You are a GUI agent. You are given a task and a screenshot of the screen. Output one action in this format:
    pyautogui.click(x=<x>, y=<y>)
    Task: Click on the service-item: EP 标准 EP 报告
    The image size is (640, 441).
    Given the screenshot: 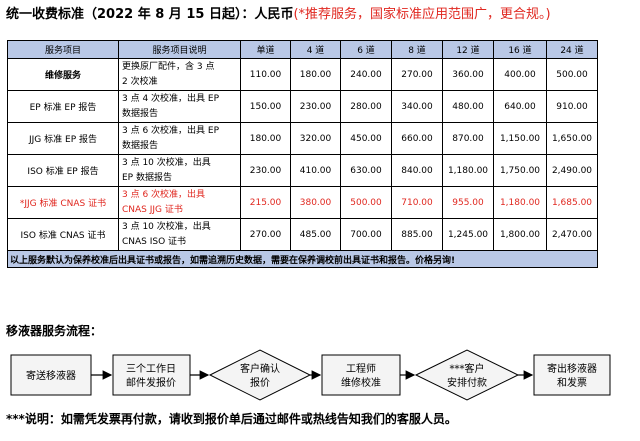 What is the action you would take?
    pyautogui.click(x=63, y=106)
    